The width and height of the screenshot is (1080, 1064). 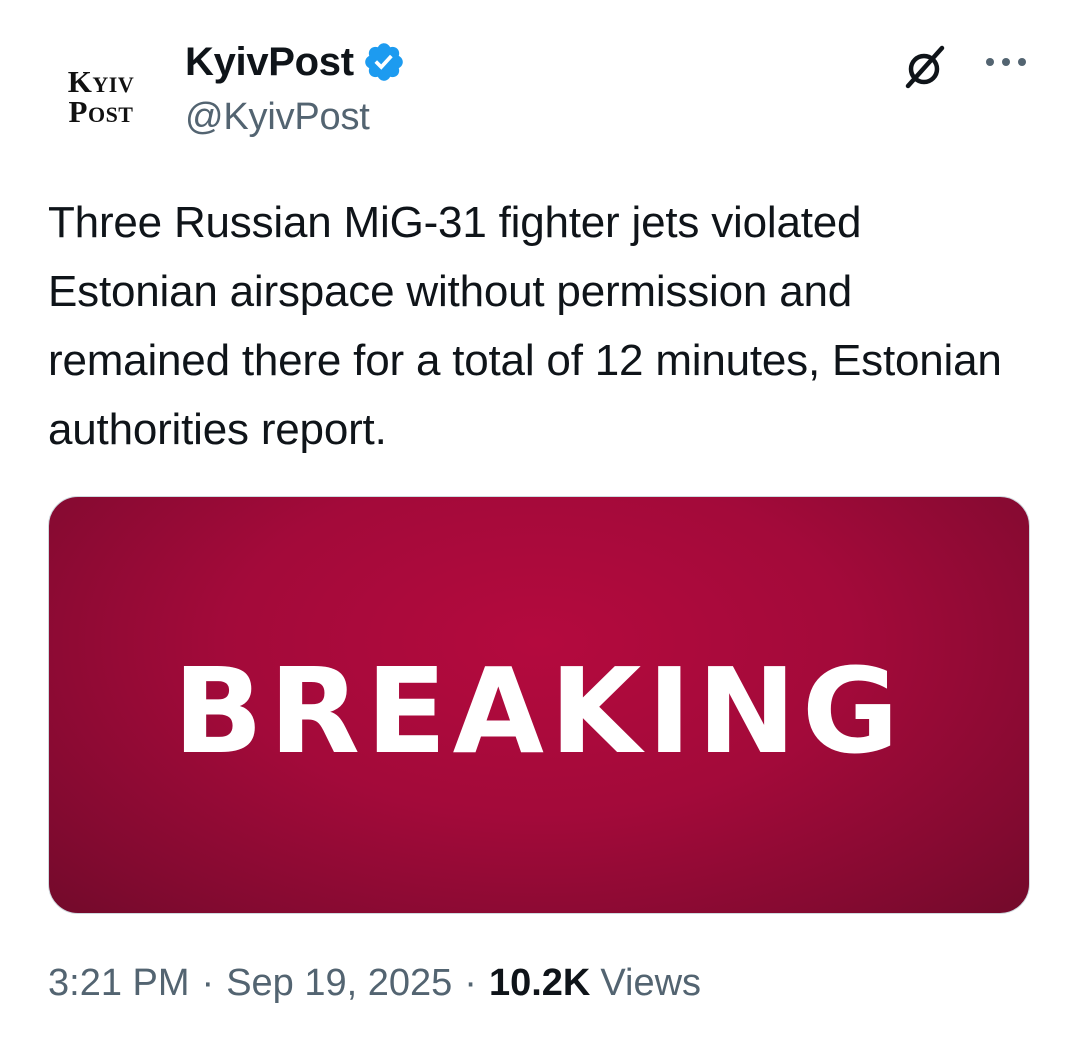 I want to click on grok-icon, so click(x=925, y=67).